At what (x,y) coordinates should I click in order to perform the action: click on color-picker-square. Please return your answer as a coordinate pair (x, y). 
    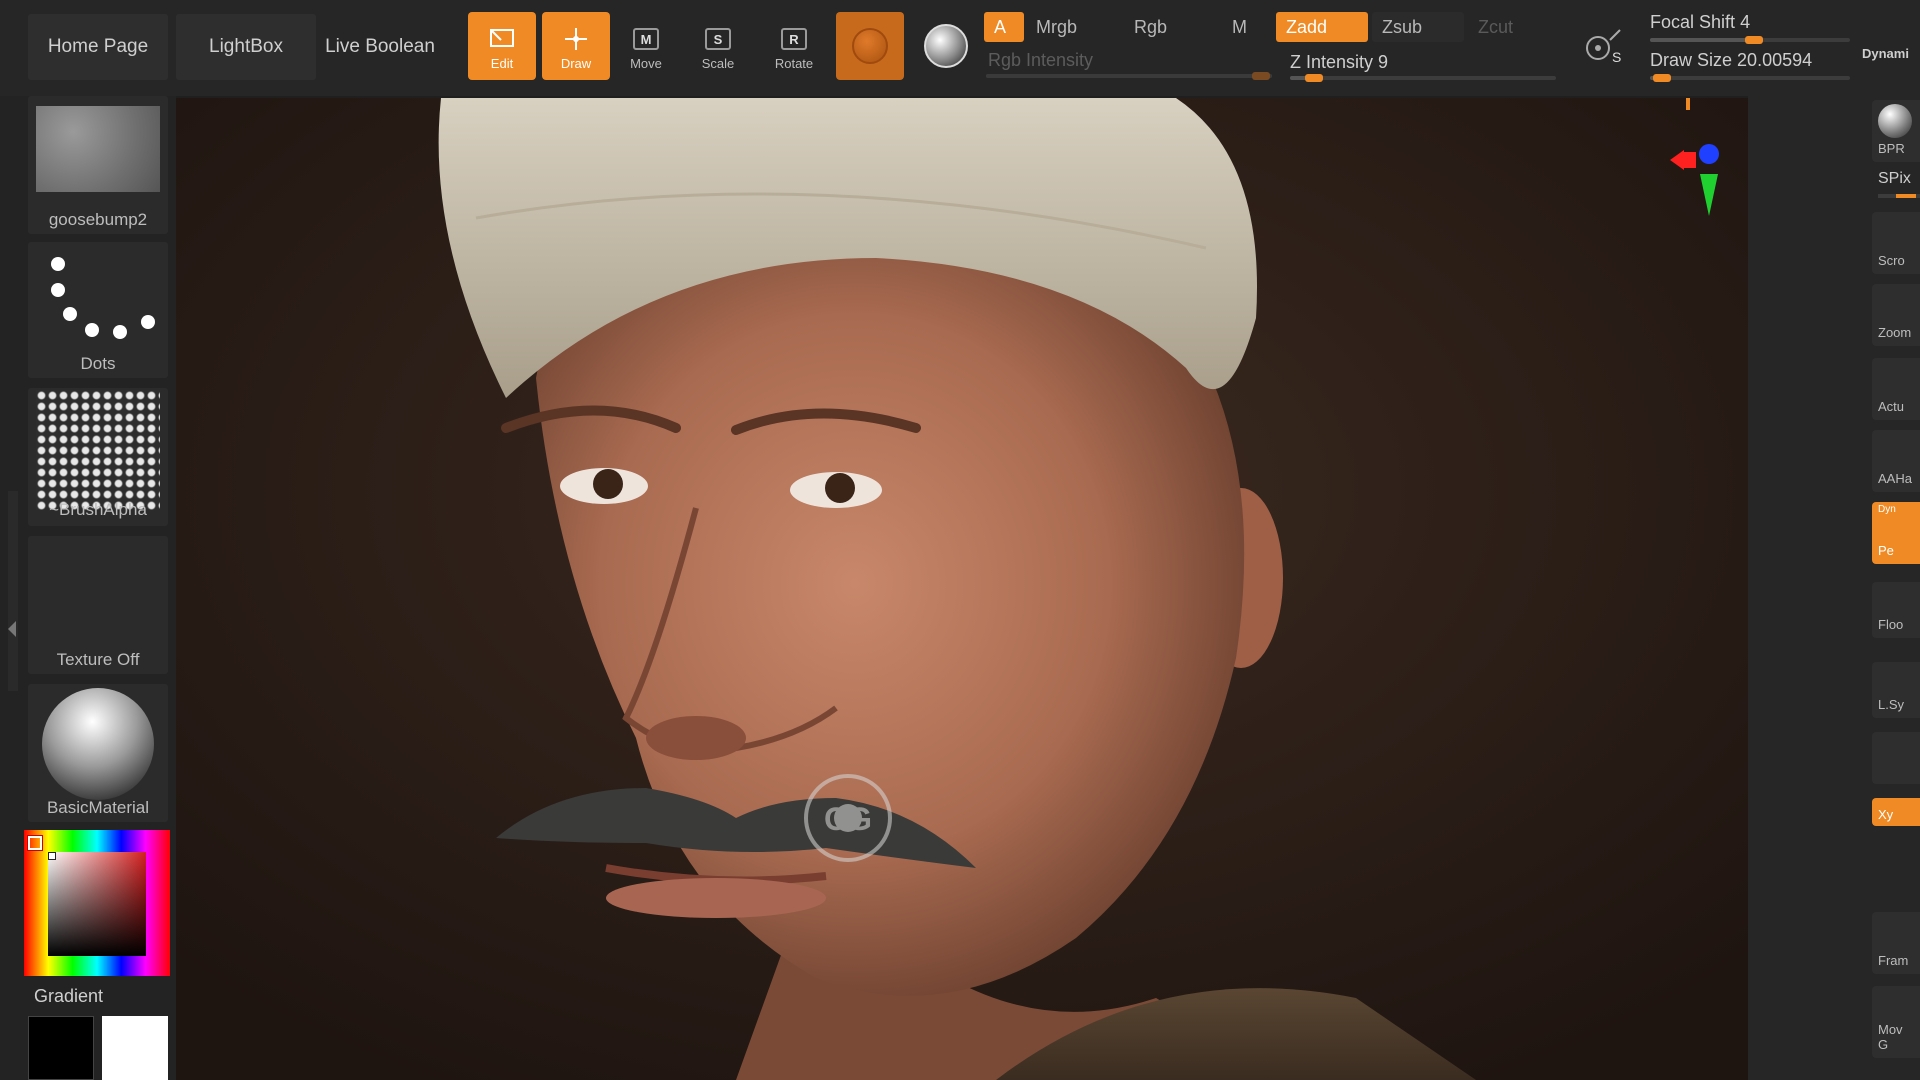
    Looking at the image, I should click on (97, 904).